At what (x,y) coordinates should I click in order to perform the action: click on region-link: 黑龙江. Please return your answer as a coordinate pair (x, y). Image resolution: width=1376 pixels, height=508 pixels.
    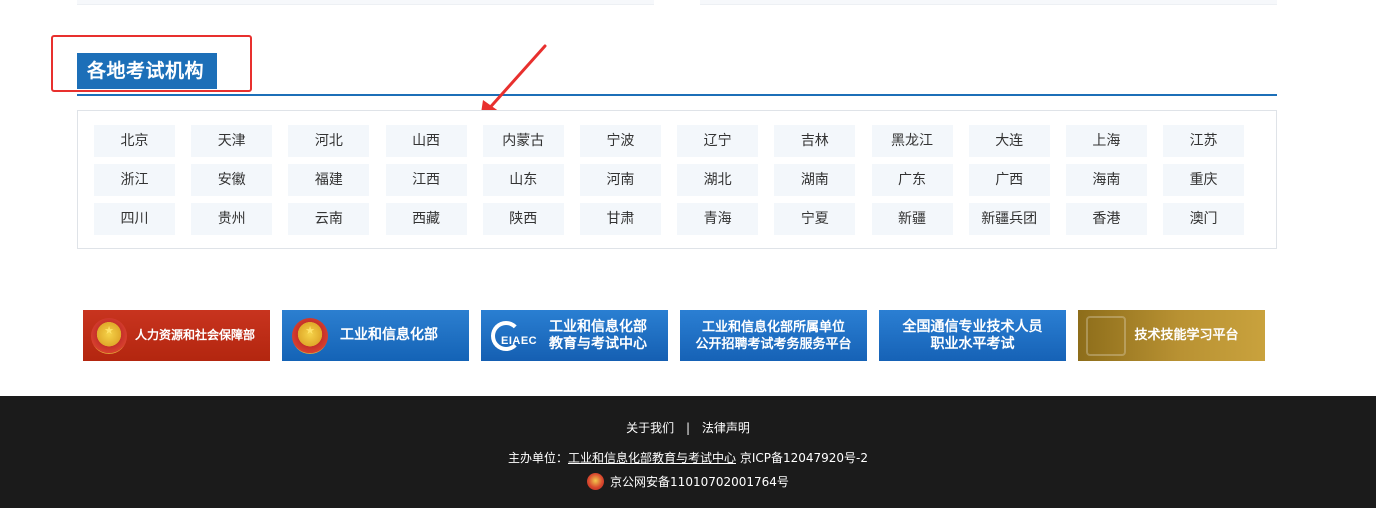
    Looking at the image, I should click on (912, 141).